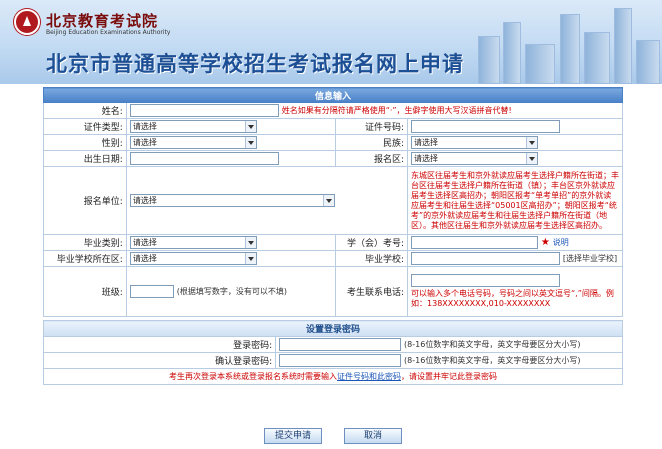 This screenshot has height=449, width=662. What do you see at coordinates (486, 126) in the screenshot?
I see `id-number-input` at bounding box center [486, 126].